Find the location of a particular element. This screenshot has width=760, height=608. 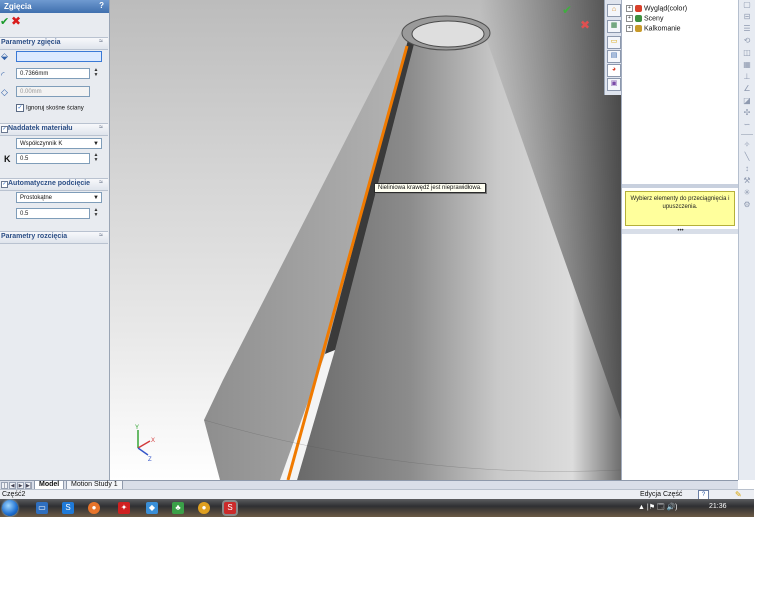

taskbar-network-icon: ♣ is located at coordinates (178, 508).